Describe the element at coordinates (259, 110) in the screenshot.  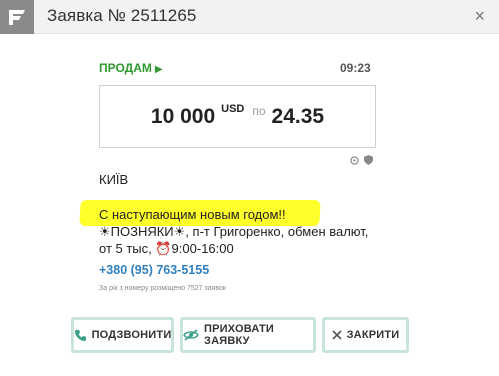
I see `rate-separator: по` at that location.